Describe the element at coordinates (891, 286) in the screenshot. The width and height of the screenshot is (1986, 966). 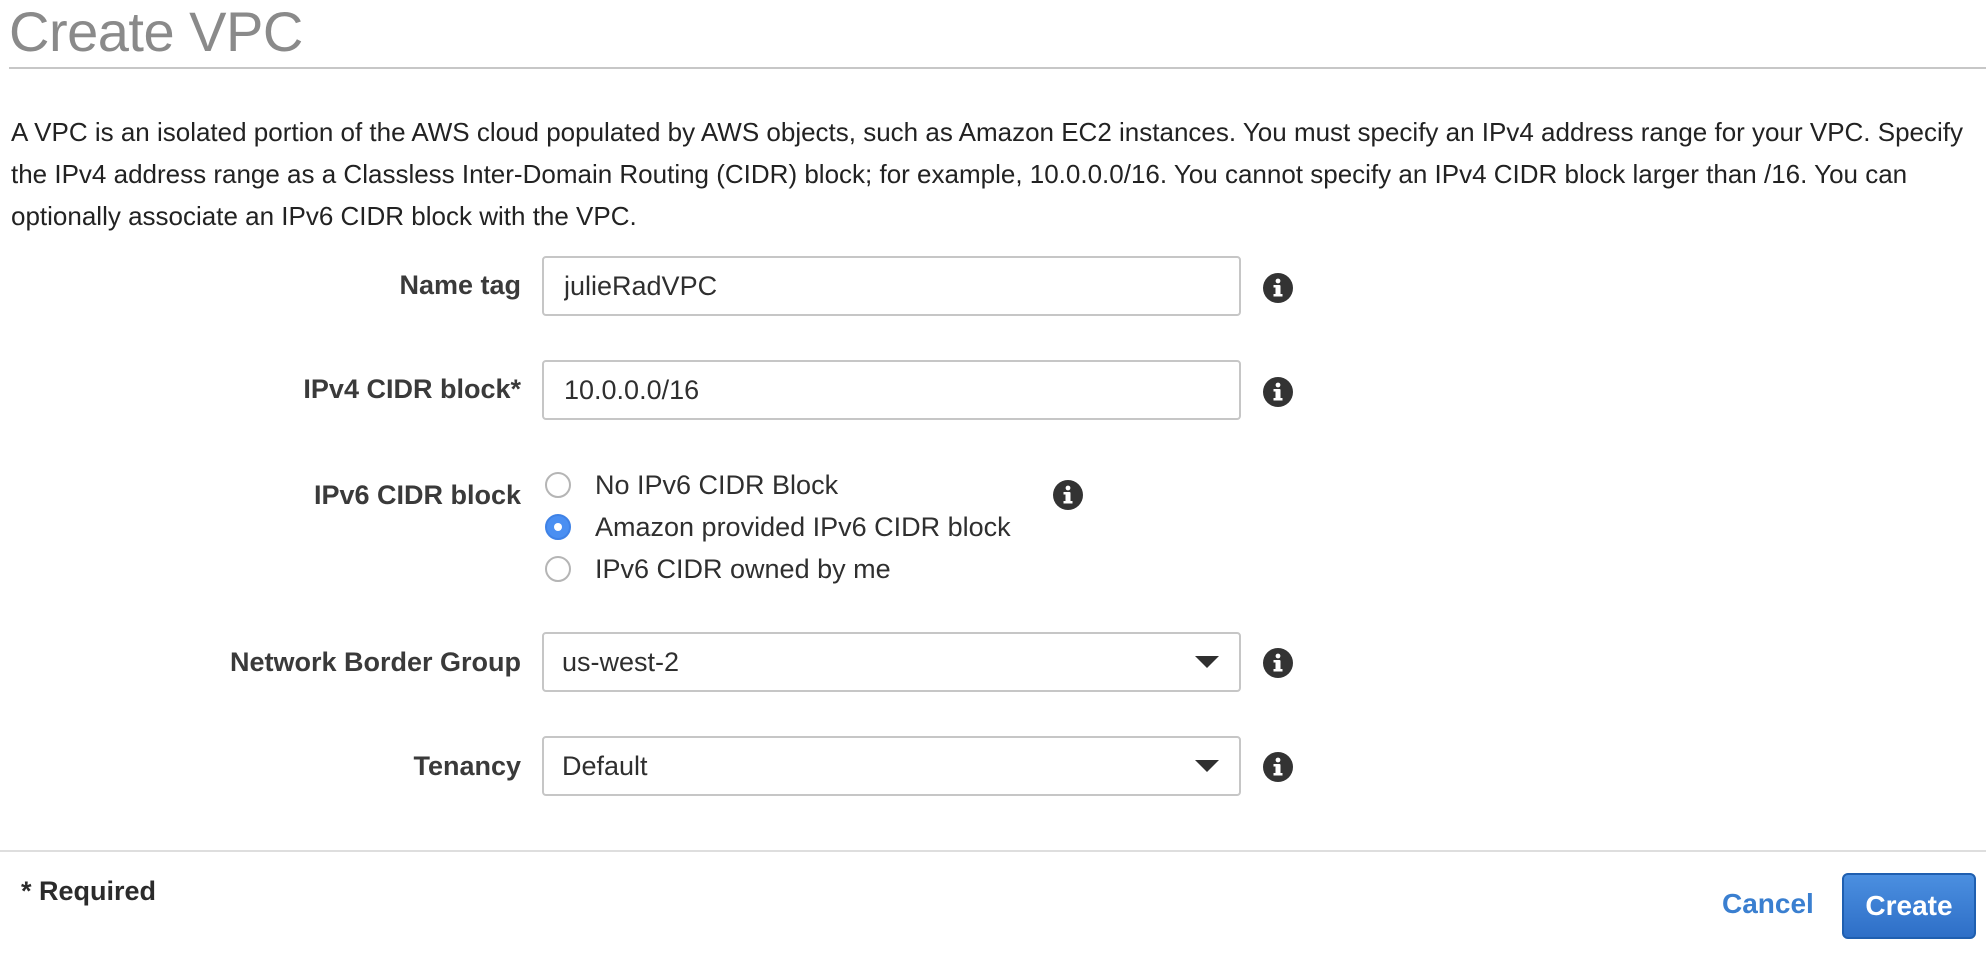
I see `name-tag-input` at that location.